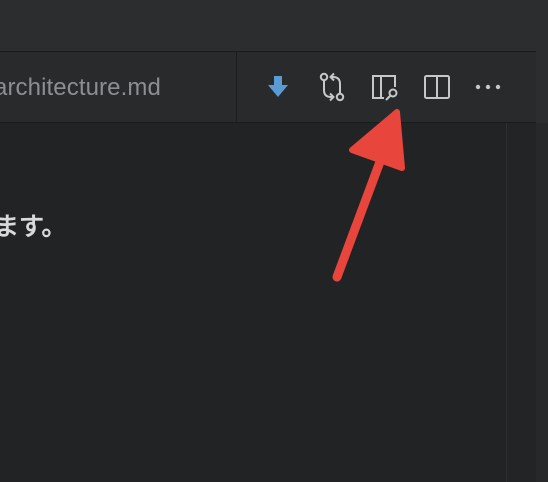 This screenshot has height=482, width=548. Describe the element at coordinates (542, 302) in the screenshot. I see `right-pane-edge` at that location.